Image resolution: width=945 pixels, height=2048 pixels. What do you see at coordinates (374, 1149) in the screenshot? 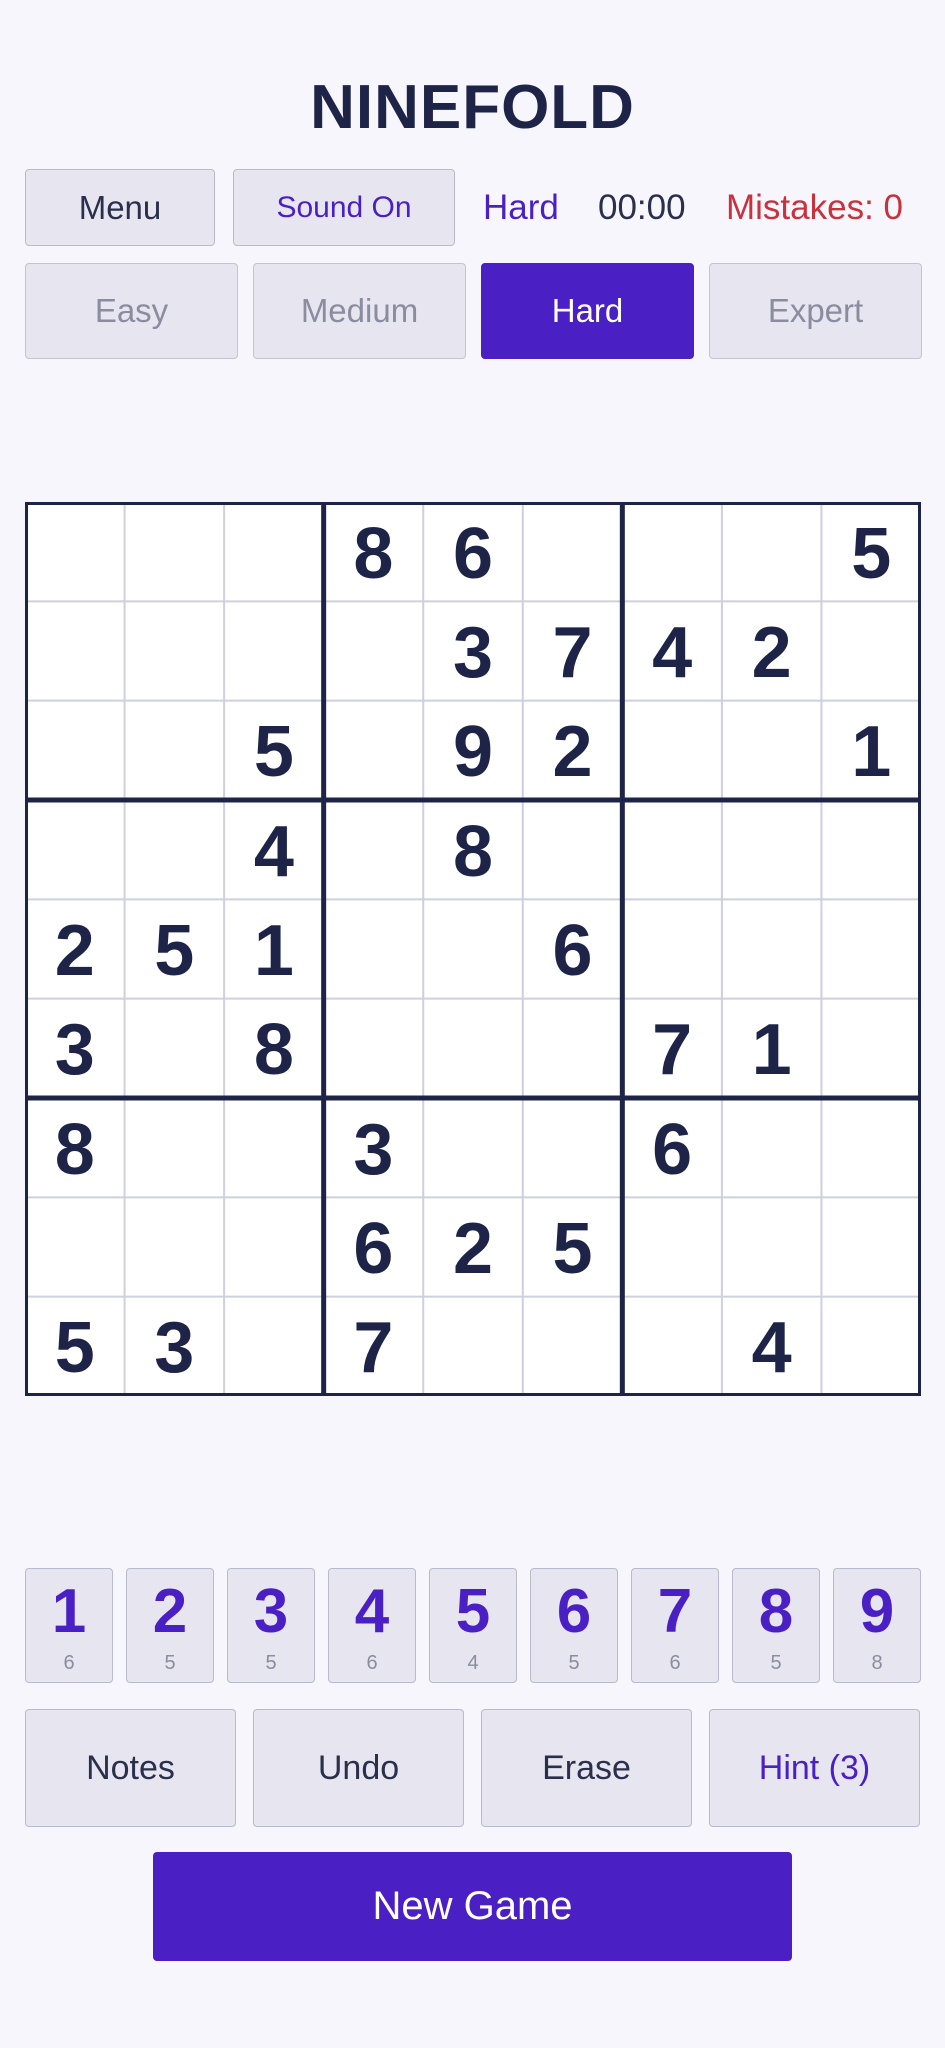
I see `board-cell-r7c4: 3` at bounding box center [374, 1149].